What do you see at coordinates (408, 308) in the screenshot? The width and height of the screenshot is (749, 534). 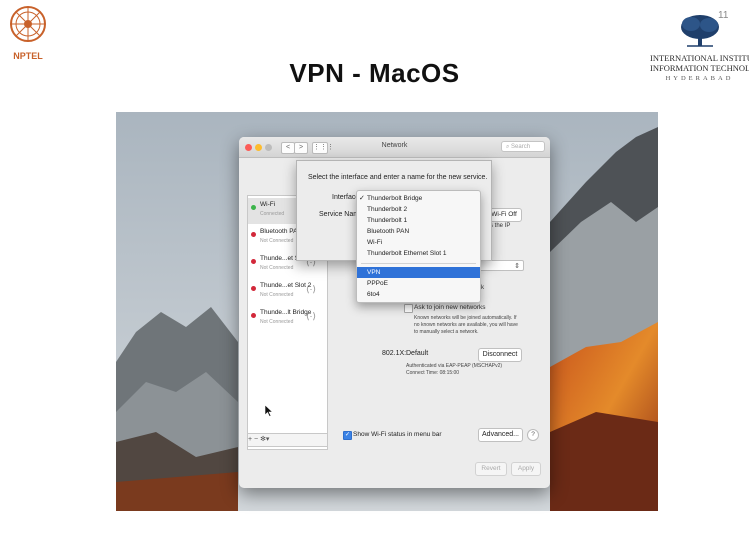 I see `ask-to-join-checkbox` at bounding box center [408, 308].